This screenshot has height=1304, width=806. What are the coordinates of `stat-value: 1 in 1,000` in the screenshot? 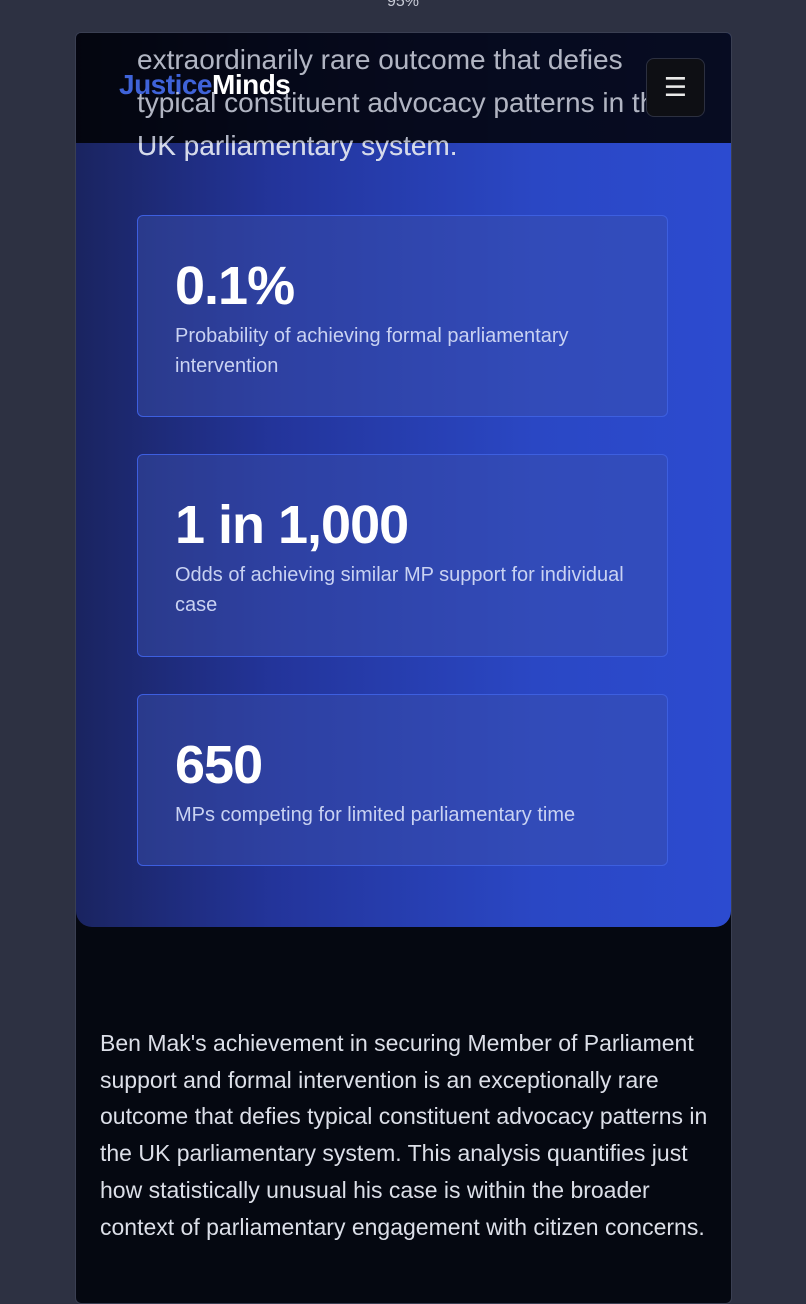 It's located at (292, 525).